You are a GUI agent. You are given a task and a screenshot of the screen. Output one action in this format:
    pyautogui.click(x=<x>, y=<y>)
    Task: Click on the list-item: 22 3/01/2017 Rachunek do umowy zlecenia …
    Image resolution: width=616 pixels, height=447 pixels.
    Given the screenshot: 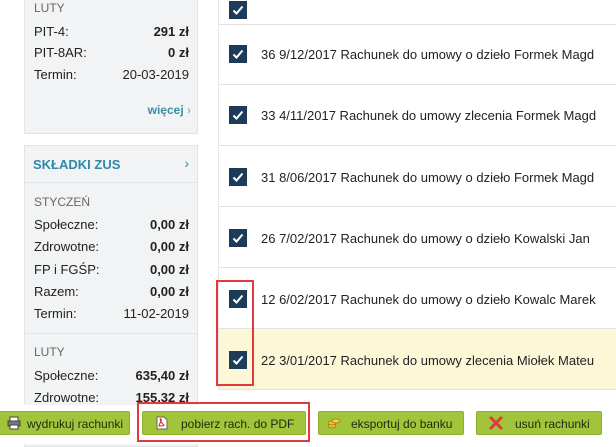 What is the action you would take?
    pyautogui.click(x=417, y=359)
    